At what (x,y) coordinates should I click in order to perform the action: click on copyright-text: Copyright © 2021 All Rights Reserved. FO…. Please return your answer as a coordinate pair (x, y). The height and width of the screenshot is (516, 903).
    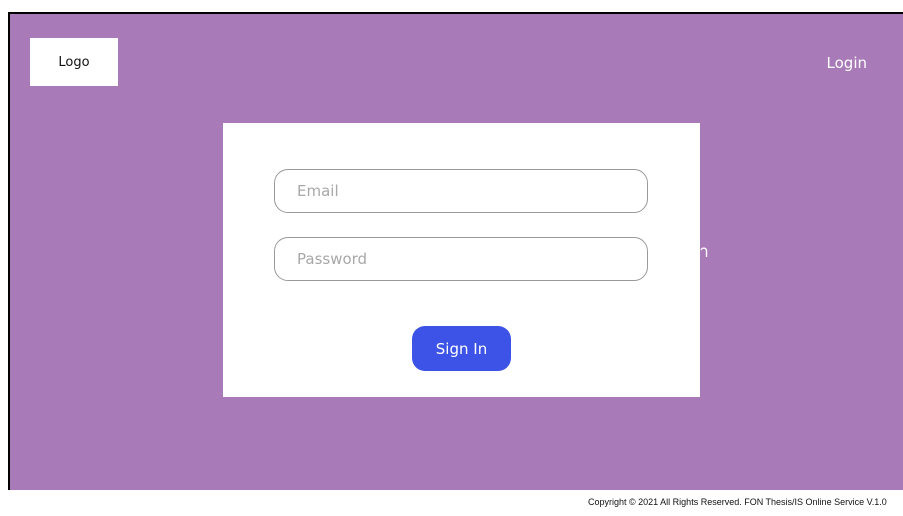
    Looking at the image, I should click on (737, 502).